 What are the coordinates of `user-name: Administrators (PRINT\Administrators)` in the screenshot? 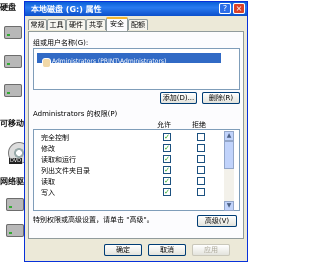 It's located at (109, 61).